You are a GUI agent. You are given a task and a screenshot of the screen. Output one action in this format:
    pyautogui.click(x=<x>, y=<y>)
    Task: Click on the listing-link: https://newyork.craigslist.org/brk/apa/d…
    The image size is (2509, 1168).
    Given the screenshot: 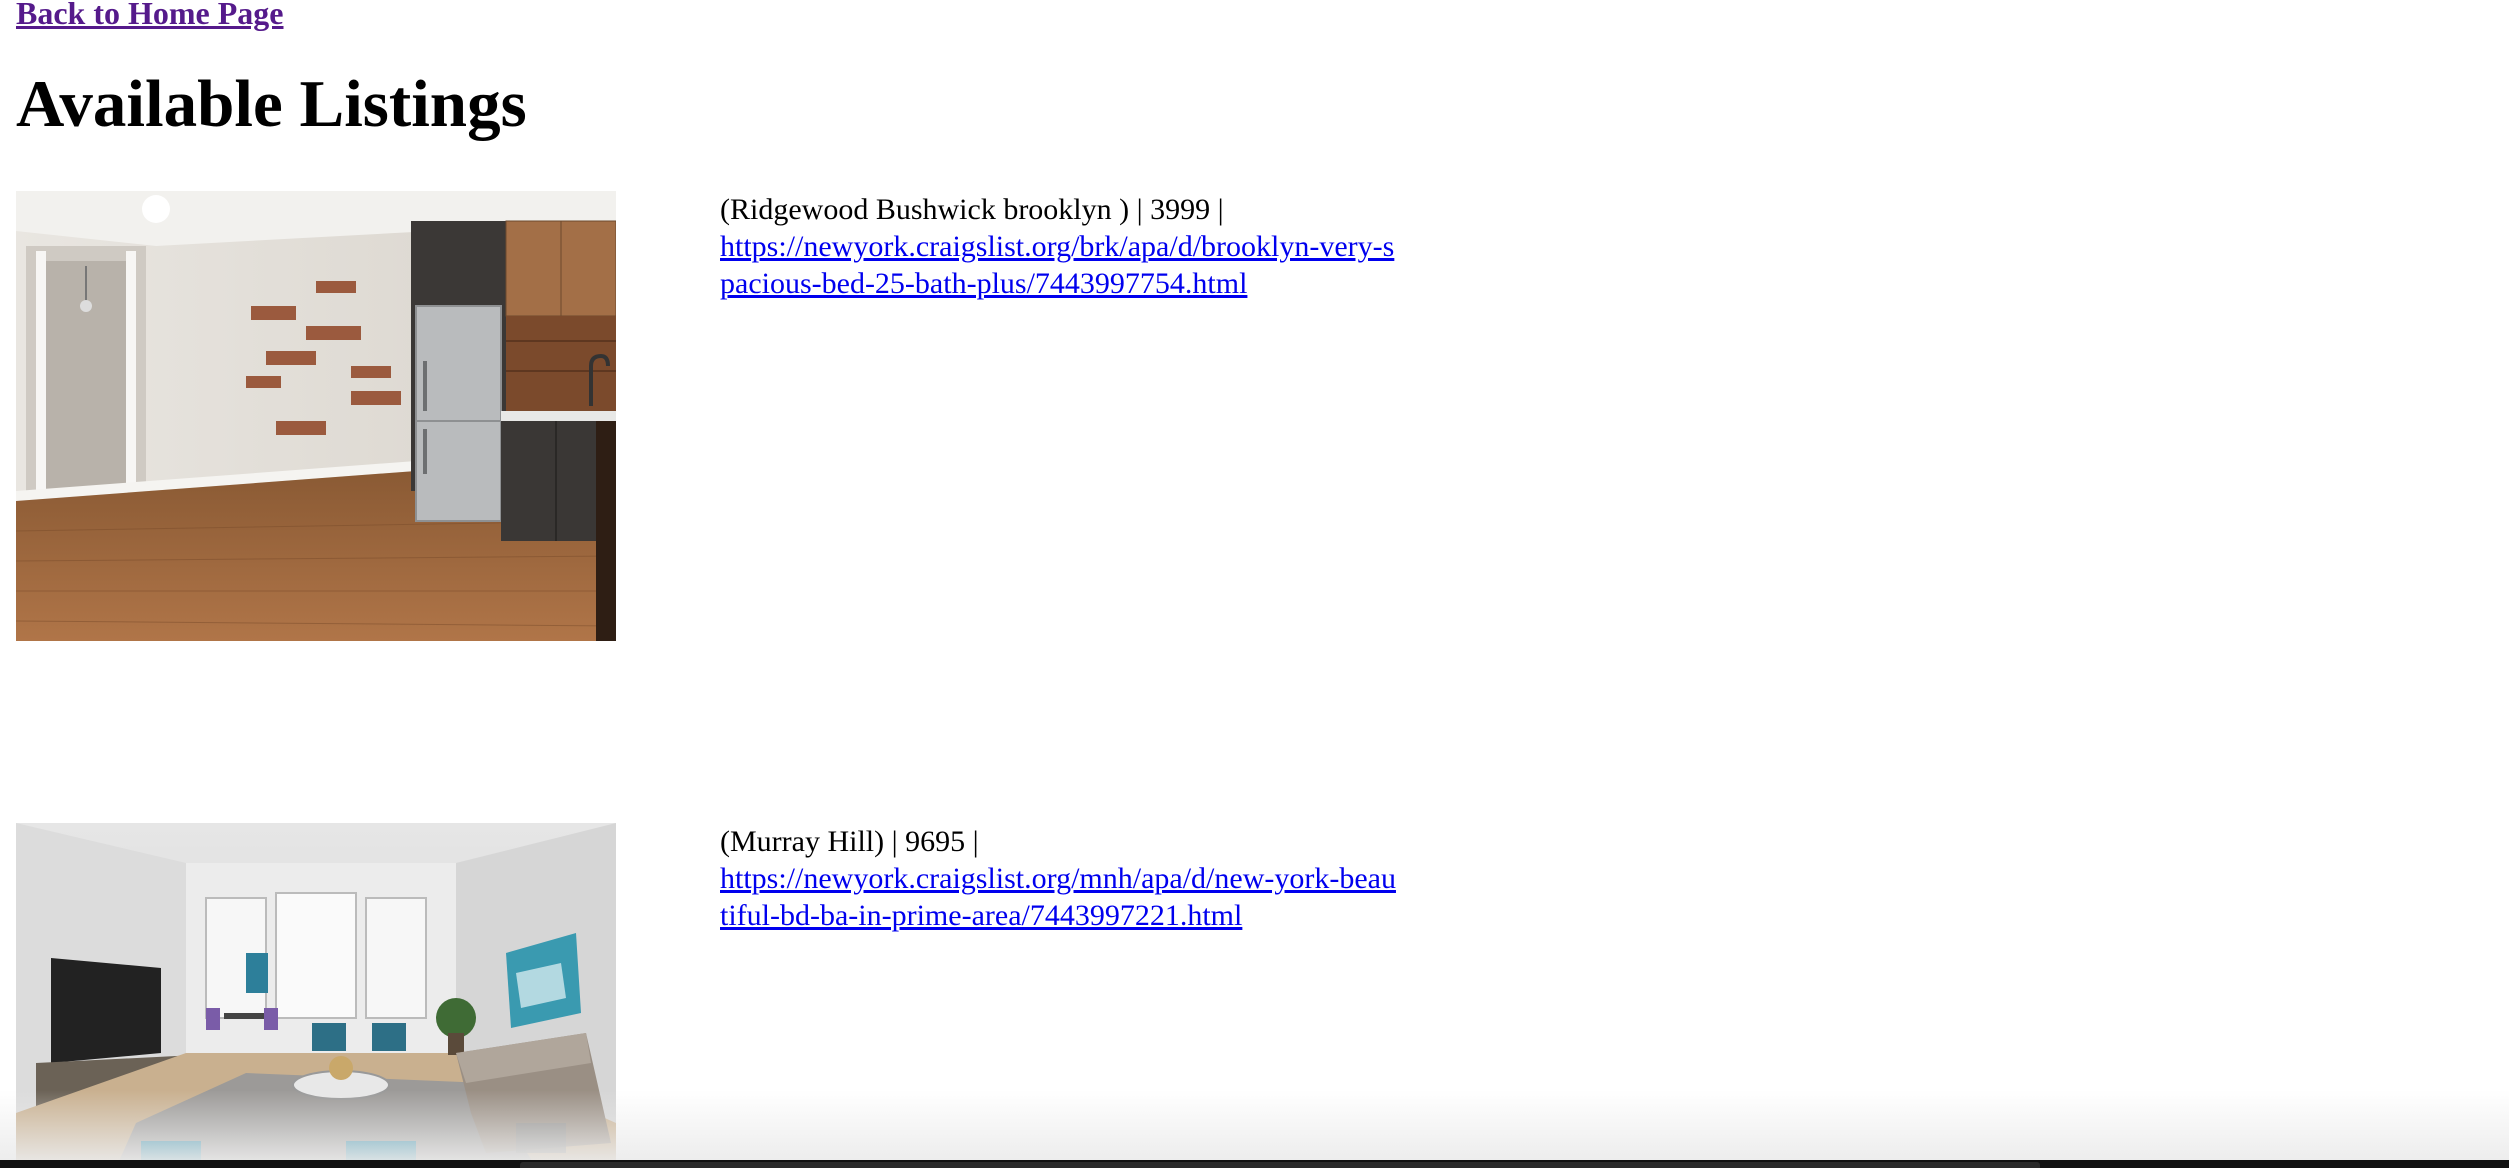 What is the action you would take?
    pyautogui.click(x=1057, y=265)
    